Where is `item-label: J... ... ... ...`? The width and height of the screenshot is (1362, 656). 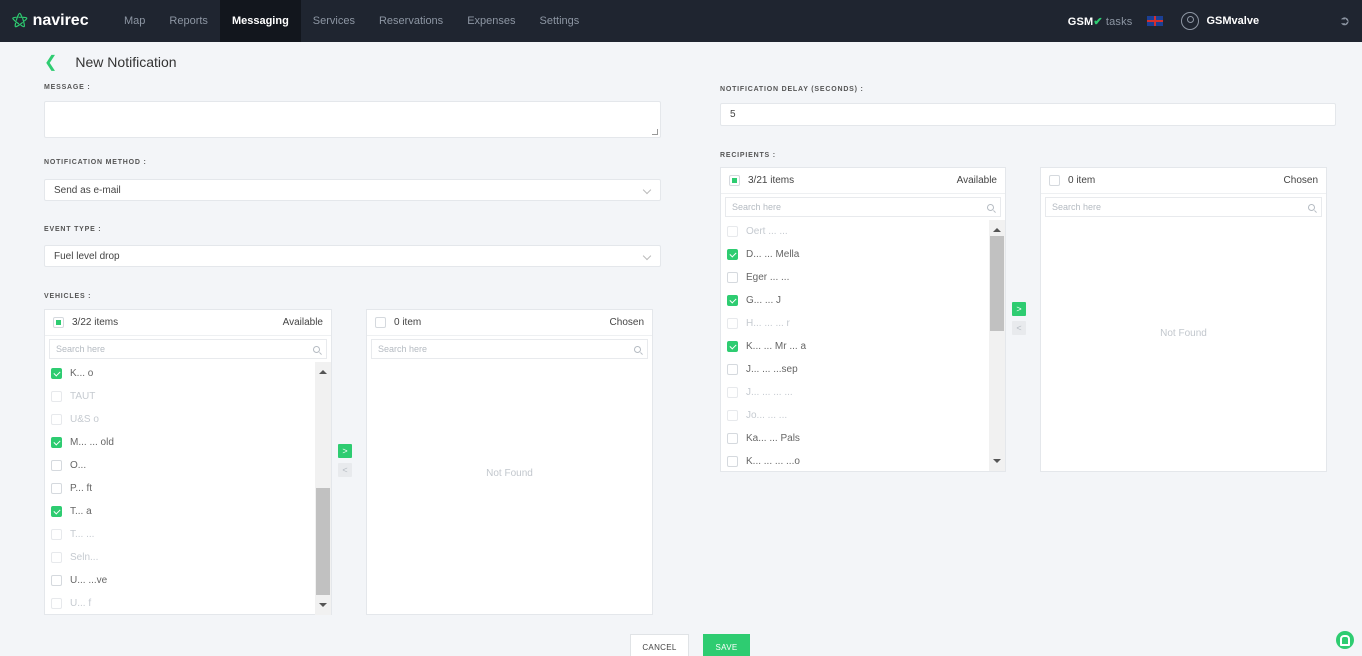
item-label: J... ... ... ... is located at coordinates (769, 392).